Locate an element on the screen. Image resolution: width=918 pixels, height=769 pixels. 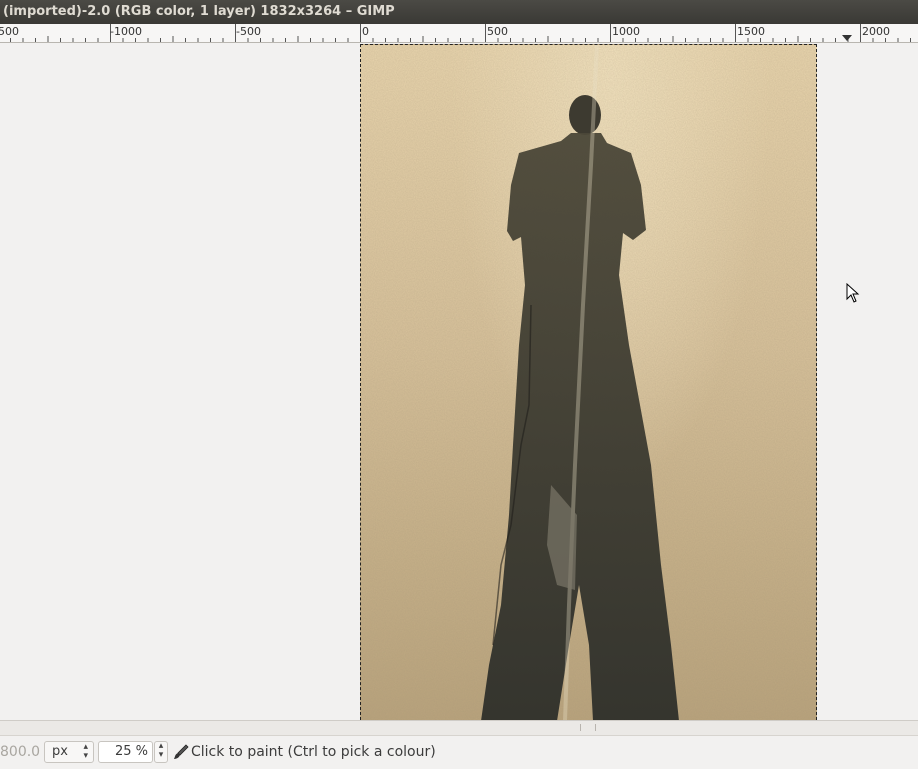
scrollbar-grip is located at coordinates (588, 727).